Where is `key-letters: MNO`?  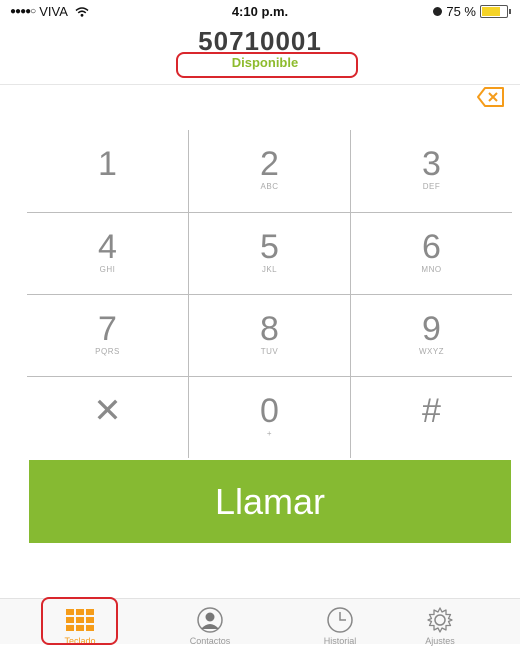 key-letters: MNO is located at coordinates (431, 269).